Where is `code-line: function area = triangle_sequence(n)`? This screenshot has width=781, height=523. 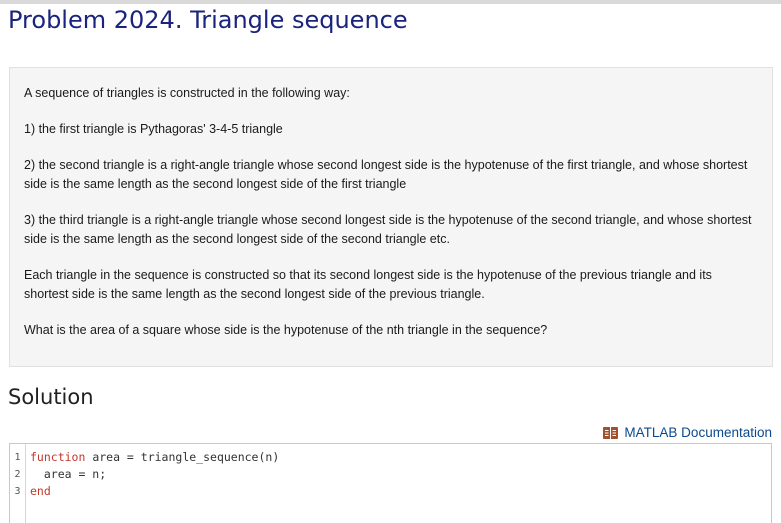 code-line: function area = triangle_sequence(n) is located at coordinates (154, 457).